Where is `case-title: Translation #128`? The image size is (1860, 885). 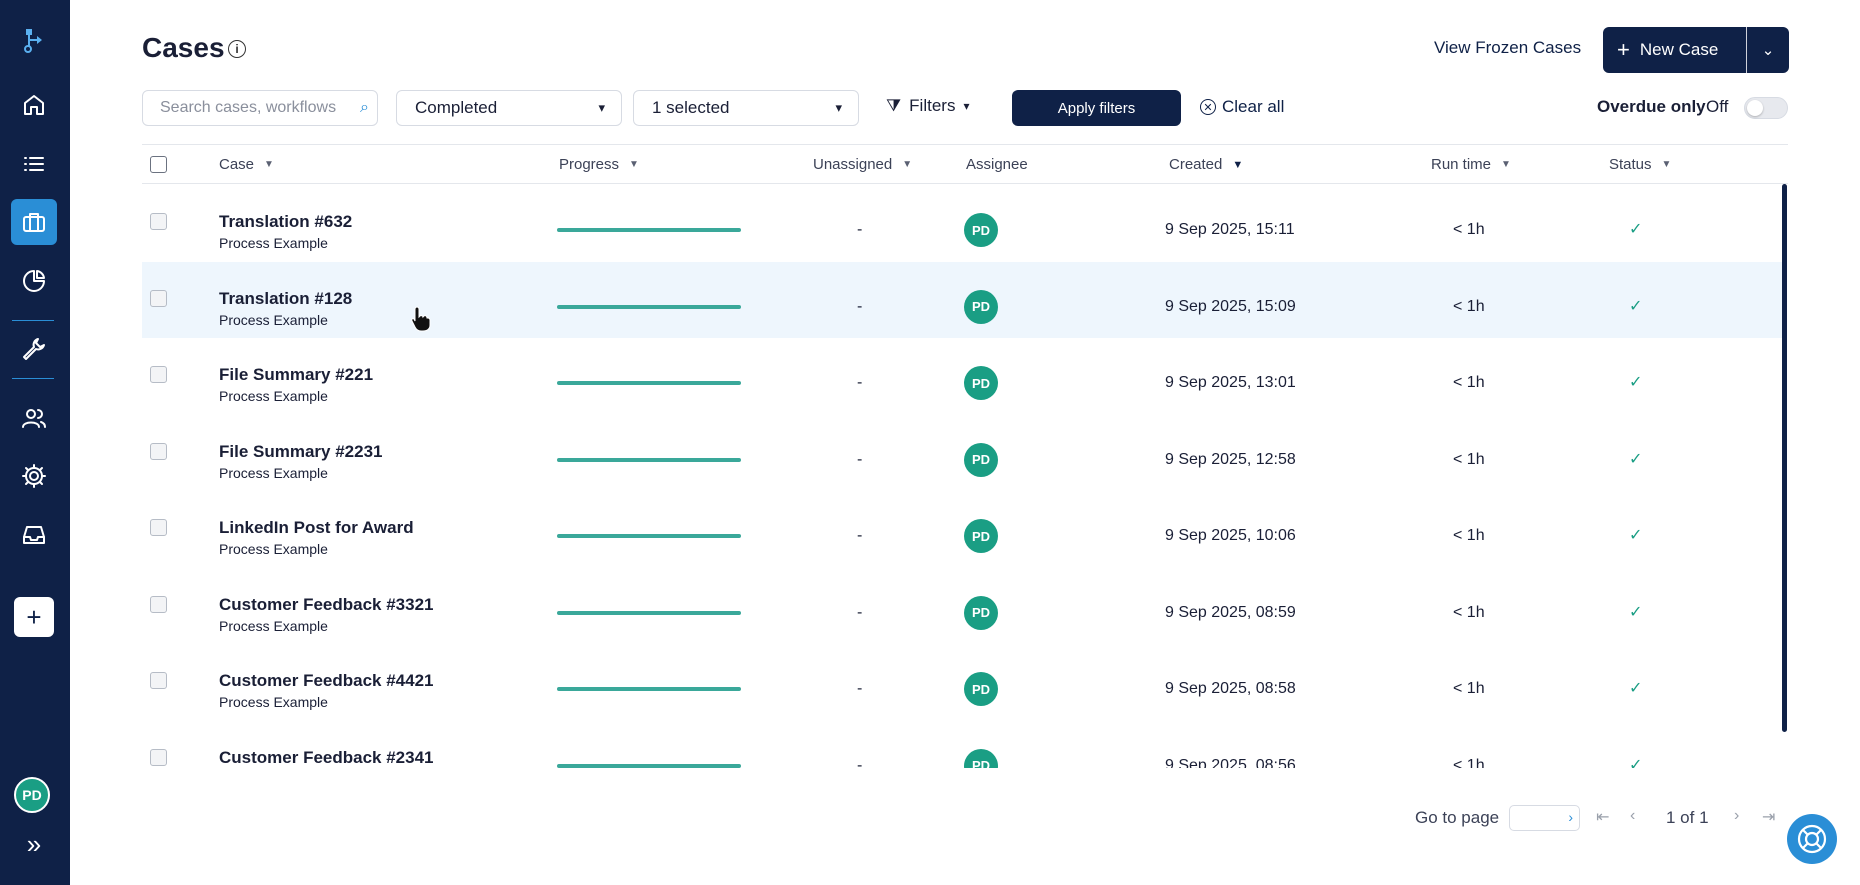
case-title: Translation #128 is located at coordinates (285, 299).